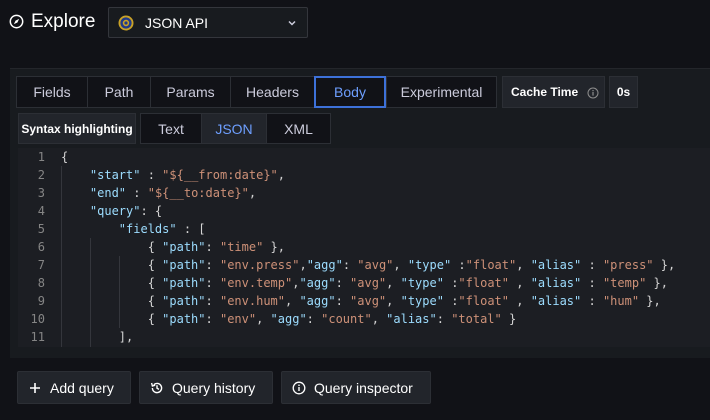 The image size is (710, 420). Describe the element at coordinates (292, 23) in the screenshot. I see `chevron-down-icon` at that location.